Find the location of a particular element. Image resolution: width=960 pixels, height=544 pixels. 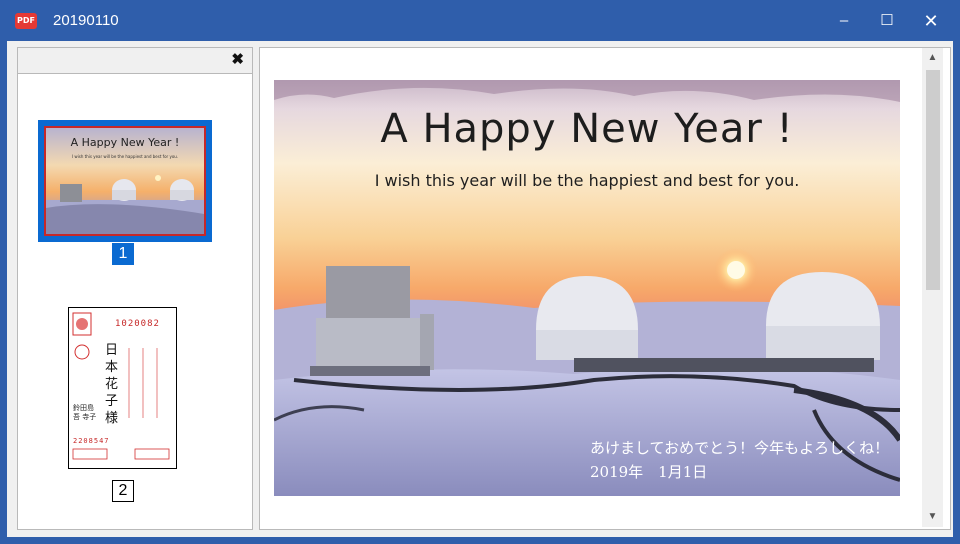

sidebar-header: ✖ is located at coordinates (135, 61).